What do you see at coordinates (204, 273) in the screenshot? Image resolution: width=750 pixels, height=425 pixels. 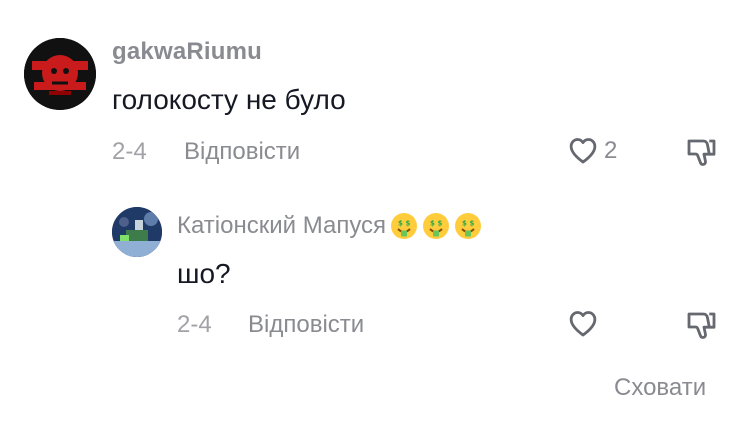 I see `comment-text: шо?` at bounding box center [204, 273].